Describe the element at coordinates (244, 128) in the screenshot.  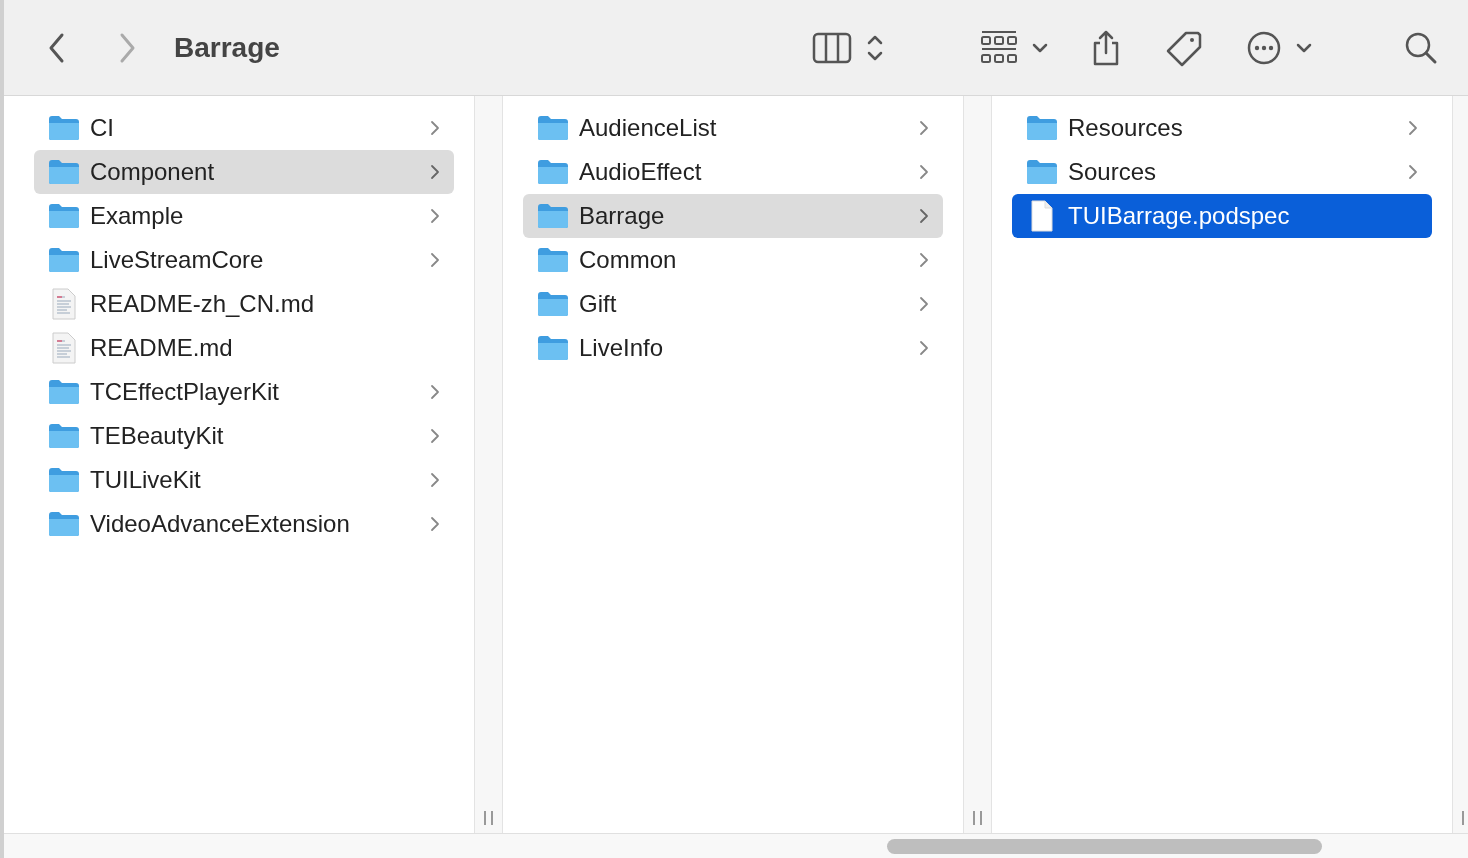
I see `file-row: CI` at that location.